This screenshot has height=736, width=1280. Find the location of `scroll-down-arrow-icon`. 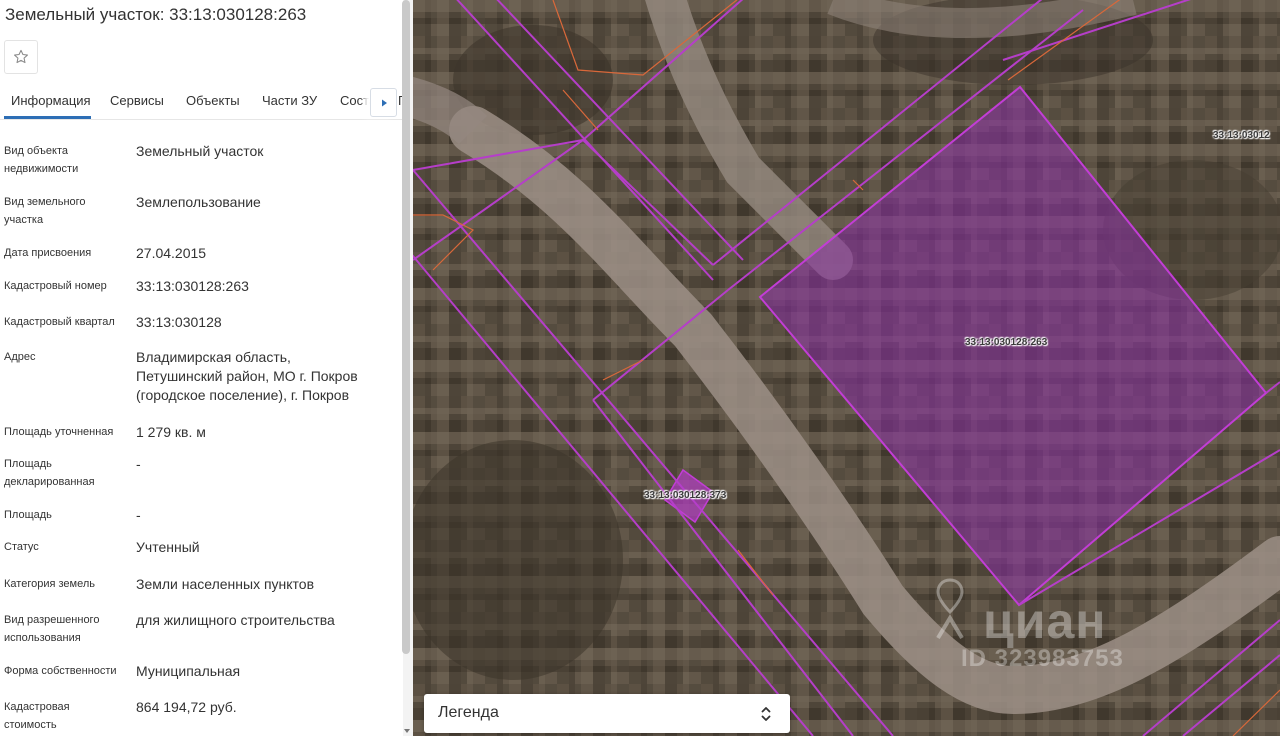

scroll-down-arrow-icon is located at coordinates (407, 731).